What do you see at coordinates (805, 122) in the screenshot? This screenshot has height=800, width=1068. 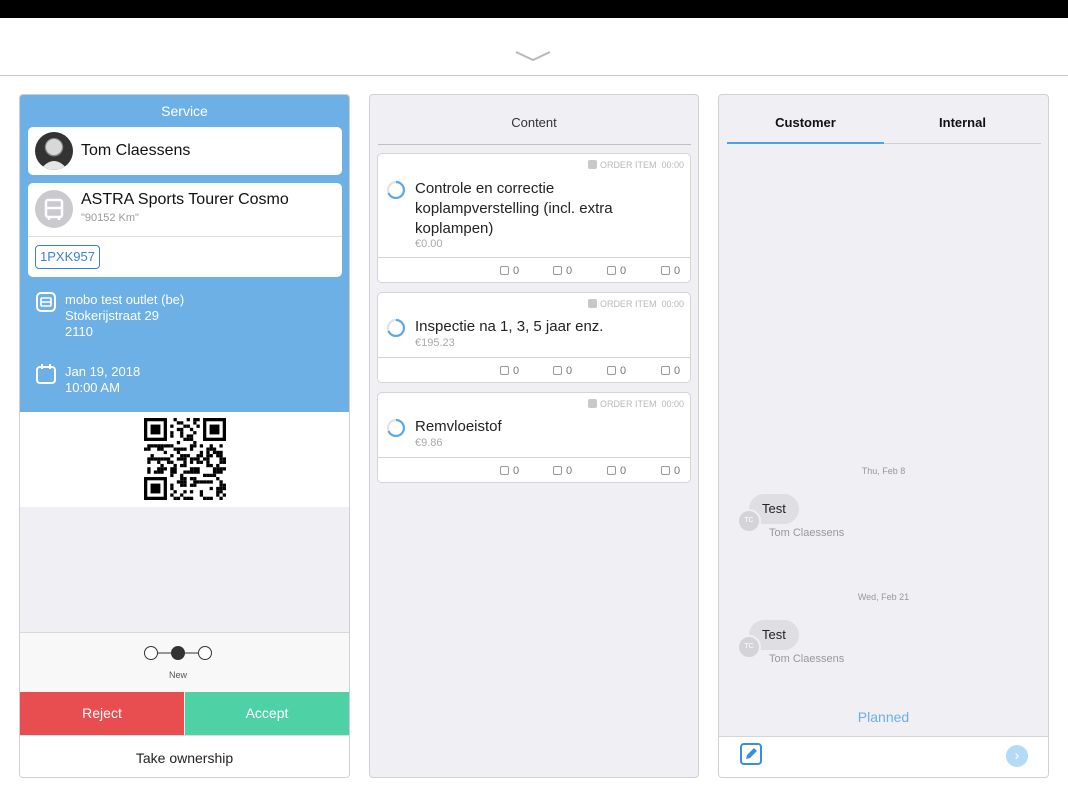 I see `tab-customer: Customer` at bounding box center [805, 122].